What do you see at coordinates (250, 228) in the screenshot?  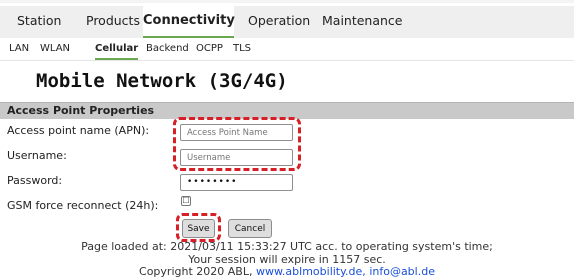 I see `cancel-button: Cancel` at bounding box center [250, 228].